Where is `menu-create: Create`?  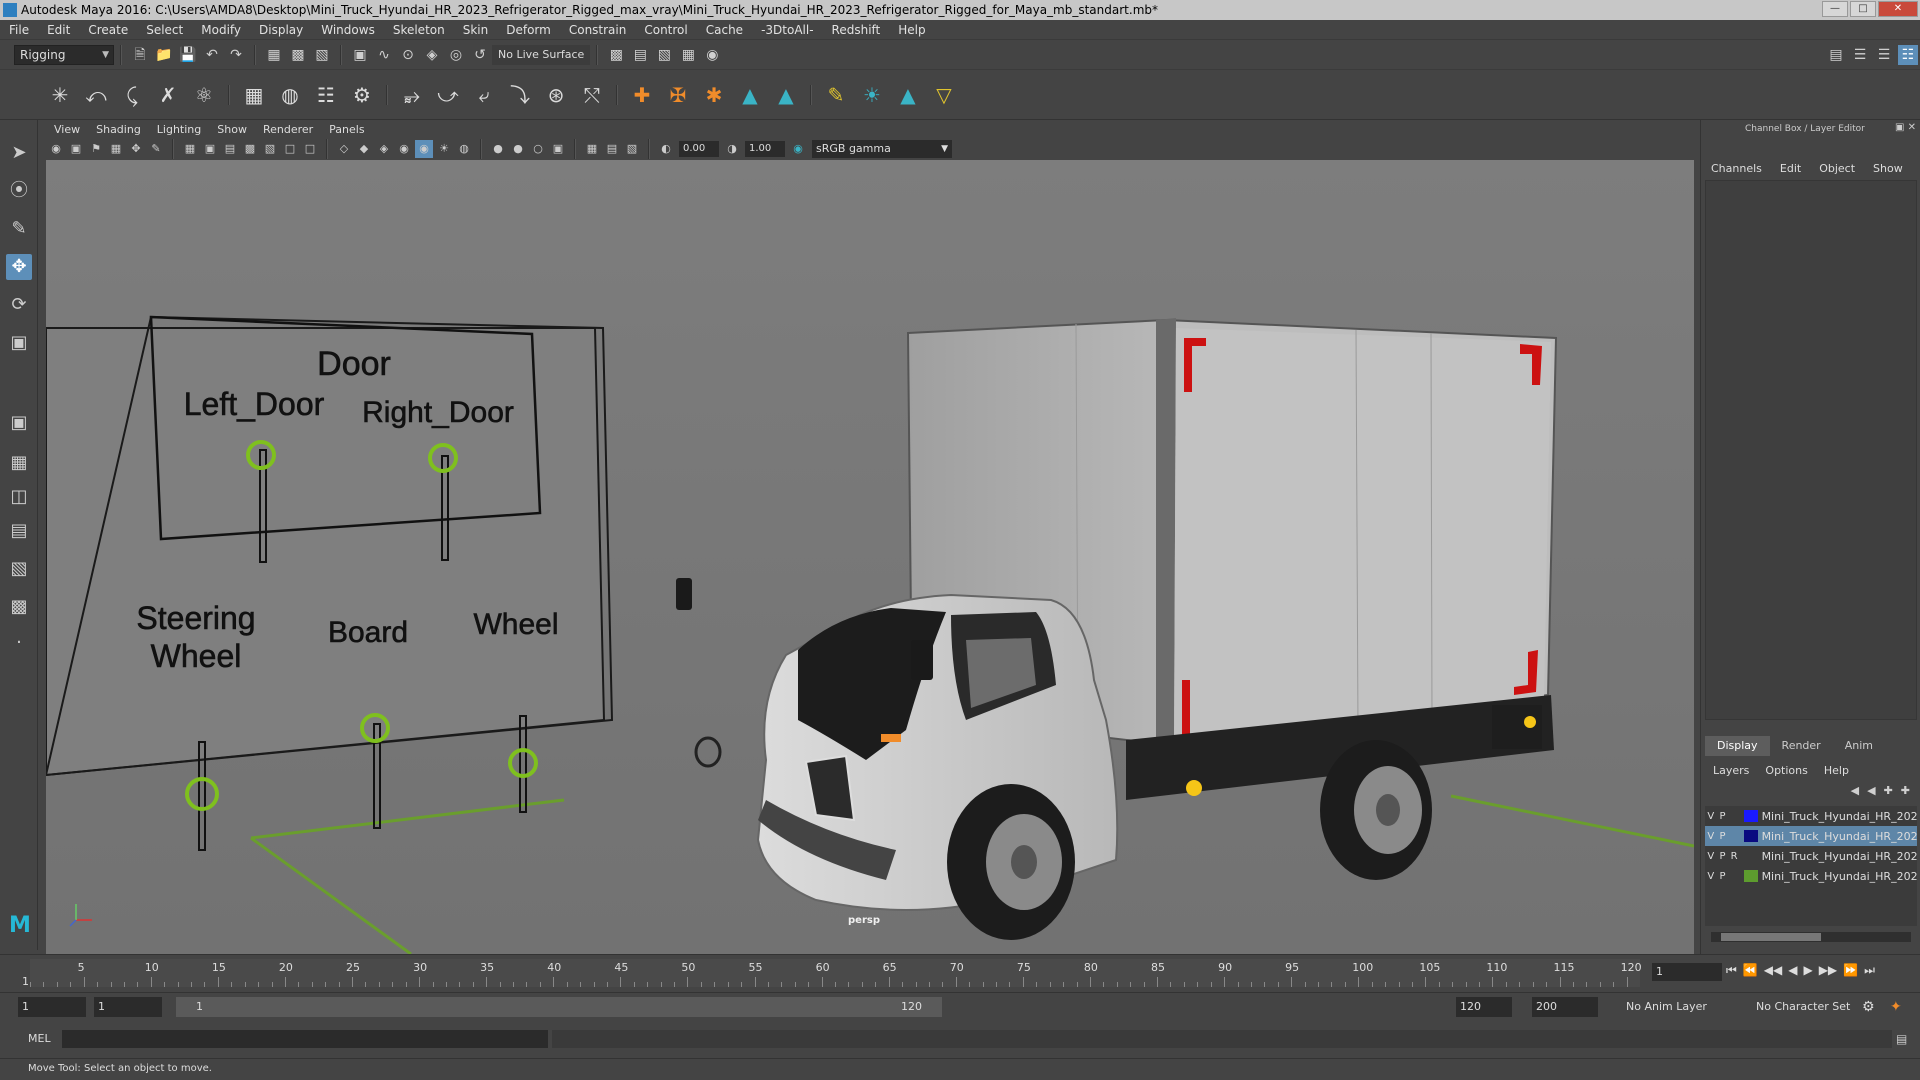 menu-create: Create is located at coordinates (108, 30).